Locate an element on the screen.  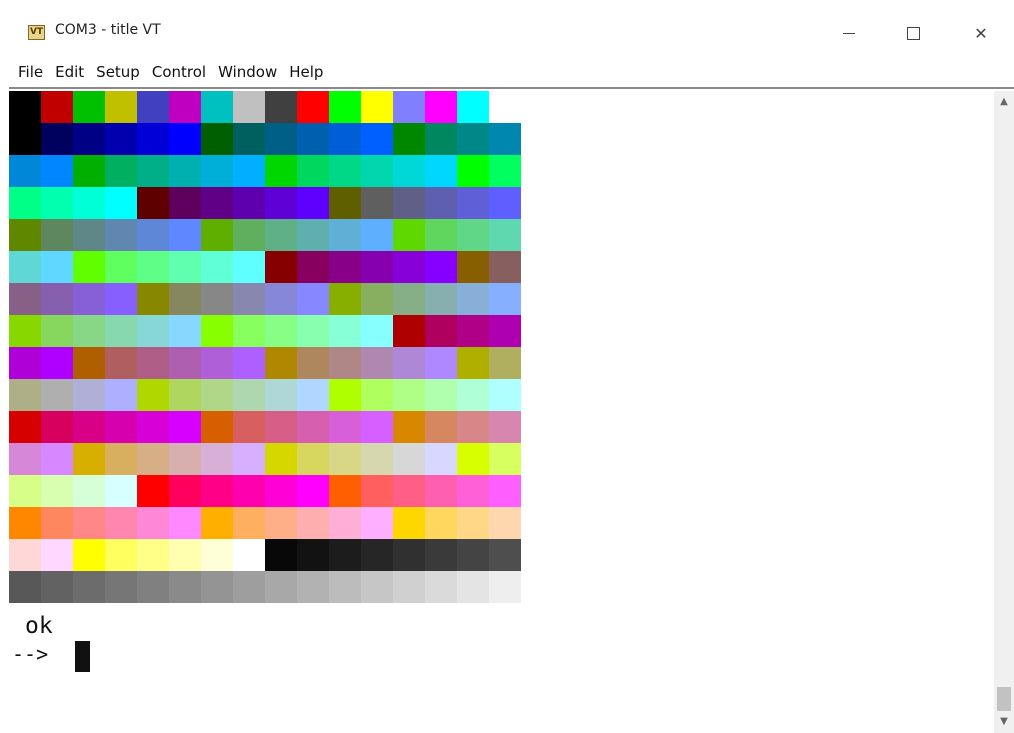
title-bar: VT COM3 - title VT ✕ is located at coordinates (507, 34).